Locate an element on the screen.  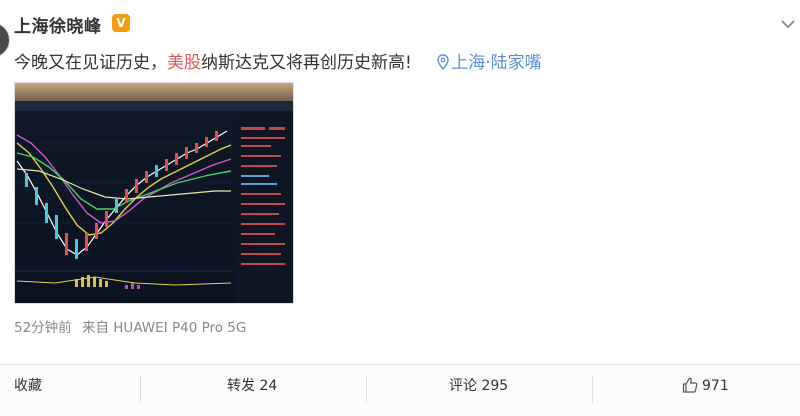
post-text: 今晚又在见证历史，美股纳斯达克又将再创历史新高! 上海·陆家嘴 is located at coordinates (278, 60).